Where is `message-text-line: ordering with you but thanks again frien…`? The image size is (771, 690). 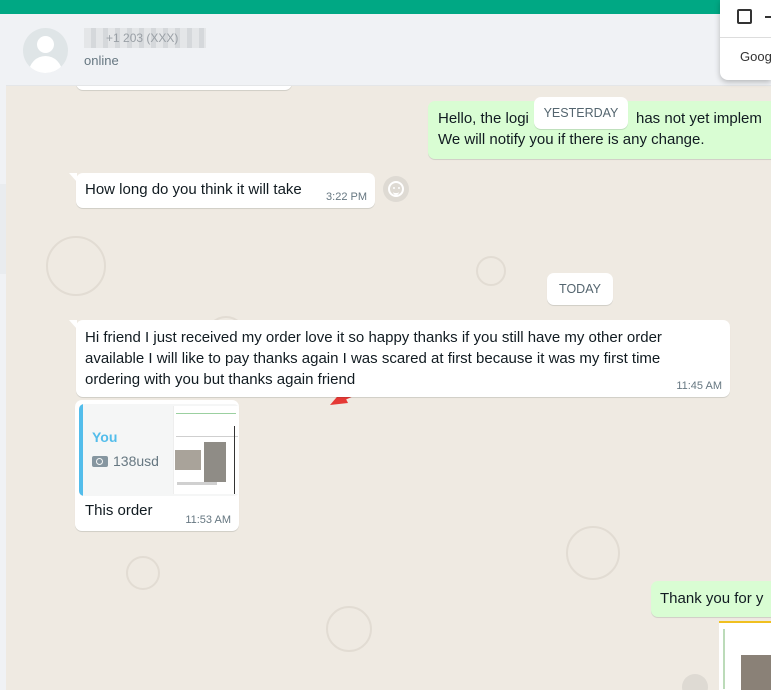
message-text-line: ordering with you but thanks again frien… is located at coordinates (220, 379).